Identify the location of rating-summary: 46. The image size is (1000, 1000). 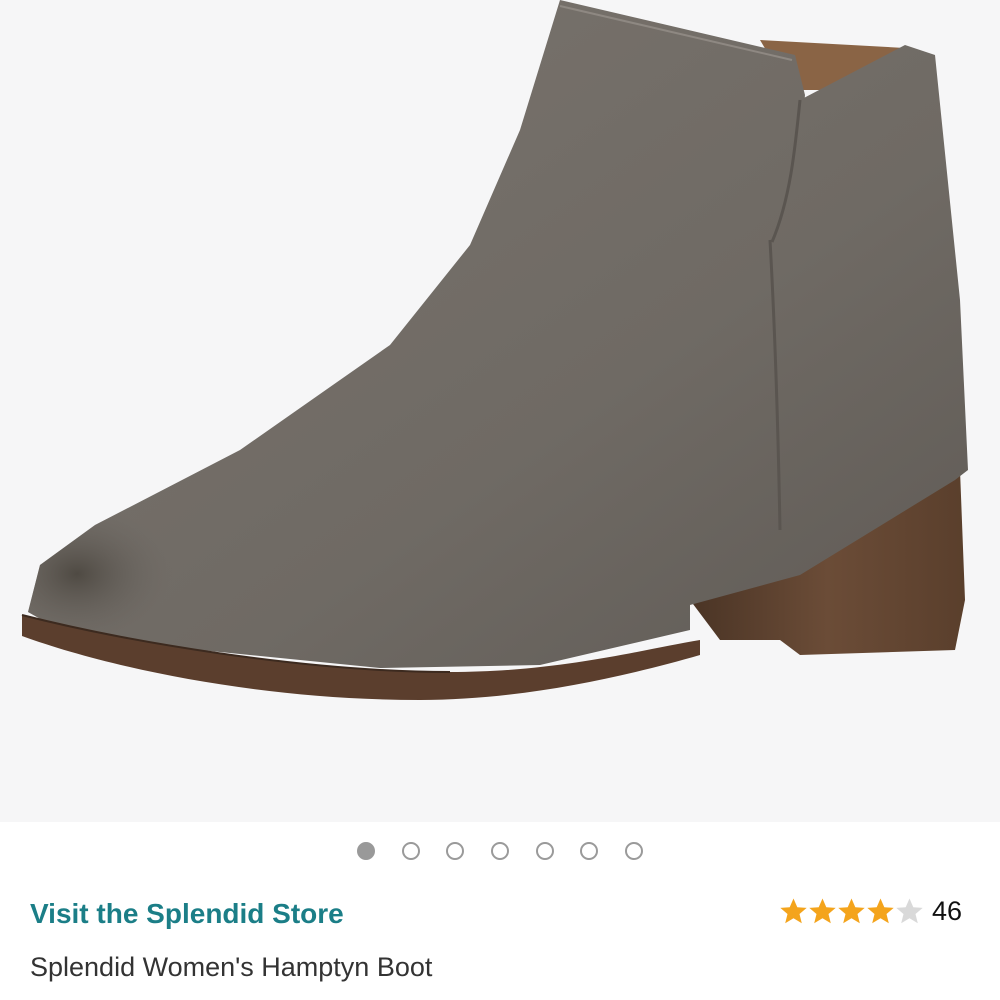
(870, 911).